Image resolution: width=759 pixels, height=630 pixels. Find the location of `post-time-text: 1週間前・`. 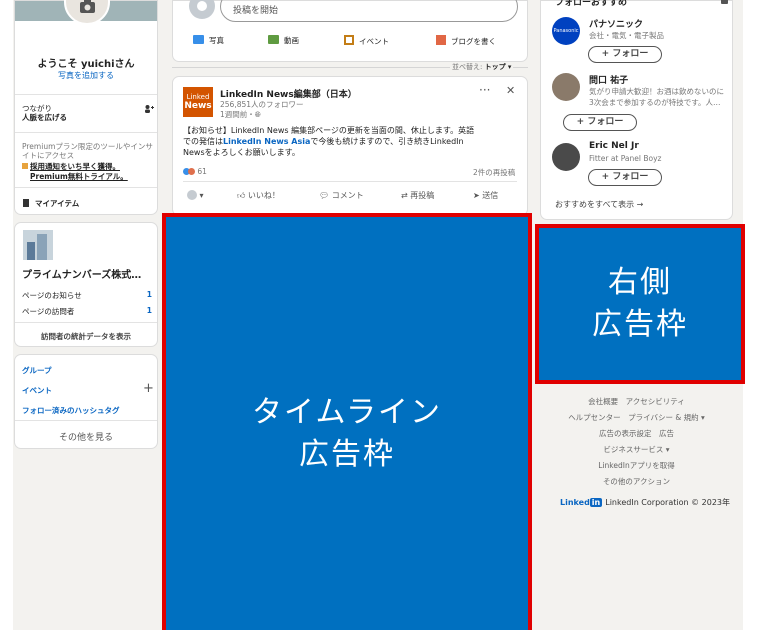

post-time-text: 1週間前・ is located at coordinates (237, 114).